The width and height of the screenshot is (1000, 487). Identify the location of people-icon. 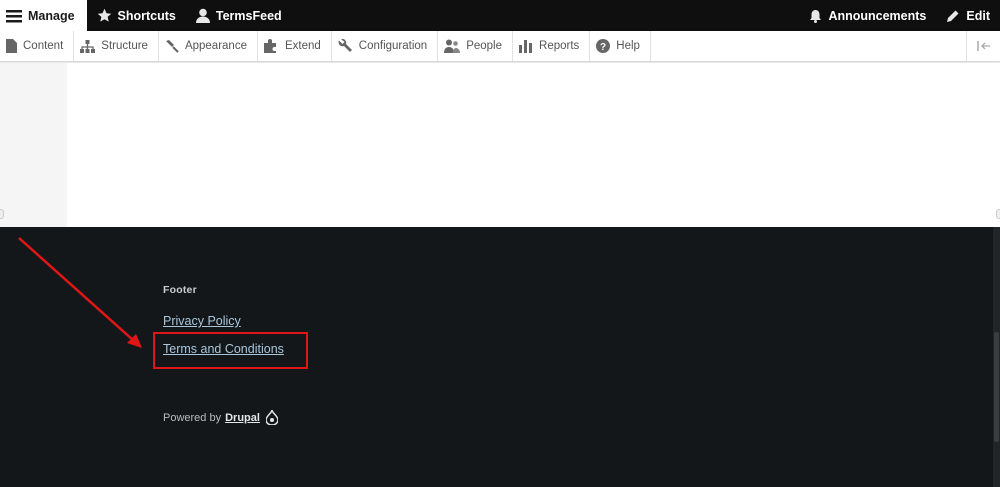
(452, 46).